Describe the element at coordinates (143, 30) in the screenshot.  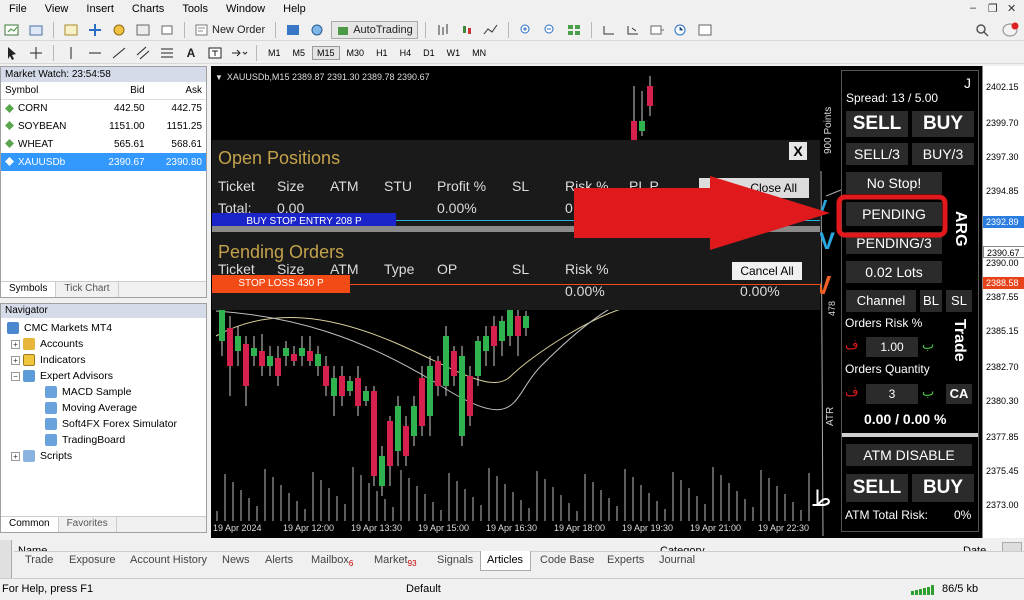
I see `terminal-icon` at that location.